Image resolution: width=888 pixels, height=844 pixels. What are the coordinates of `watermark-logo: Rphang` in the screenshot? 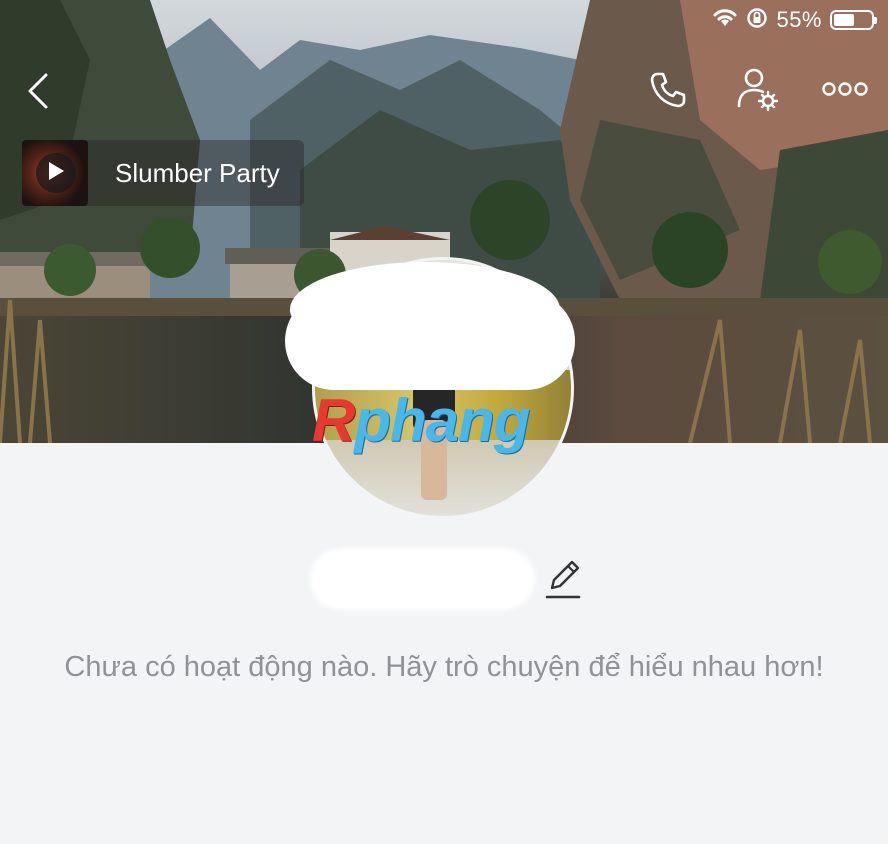 It's located at (421, 420).